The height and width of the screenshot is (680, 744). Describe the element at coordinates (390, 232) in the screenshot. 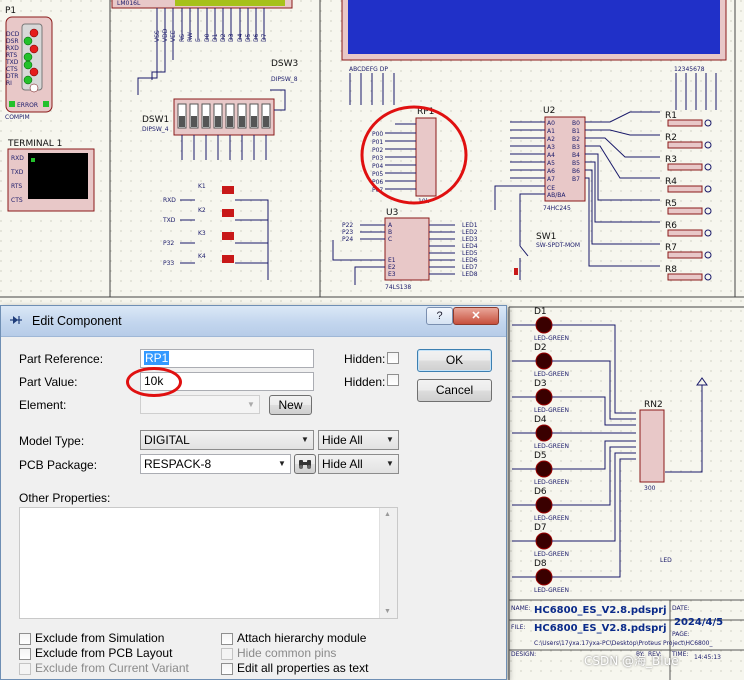

I see `svg-text: B` at that location.